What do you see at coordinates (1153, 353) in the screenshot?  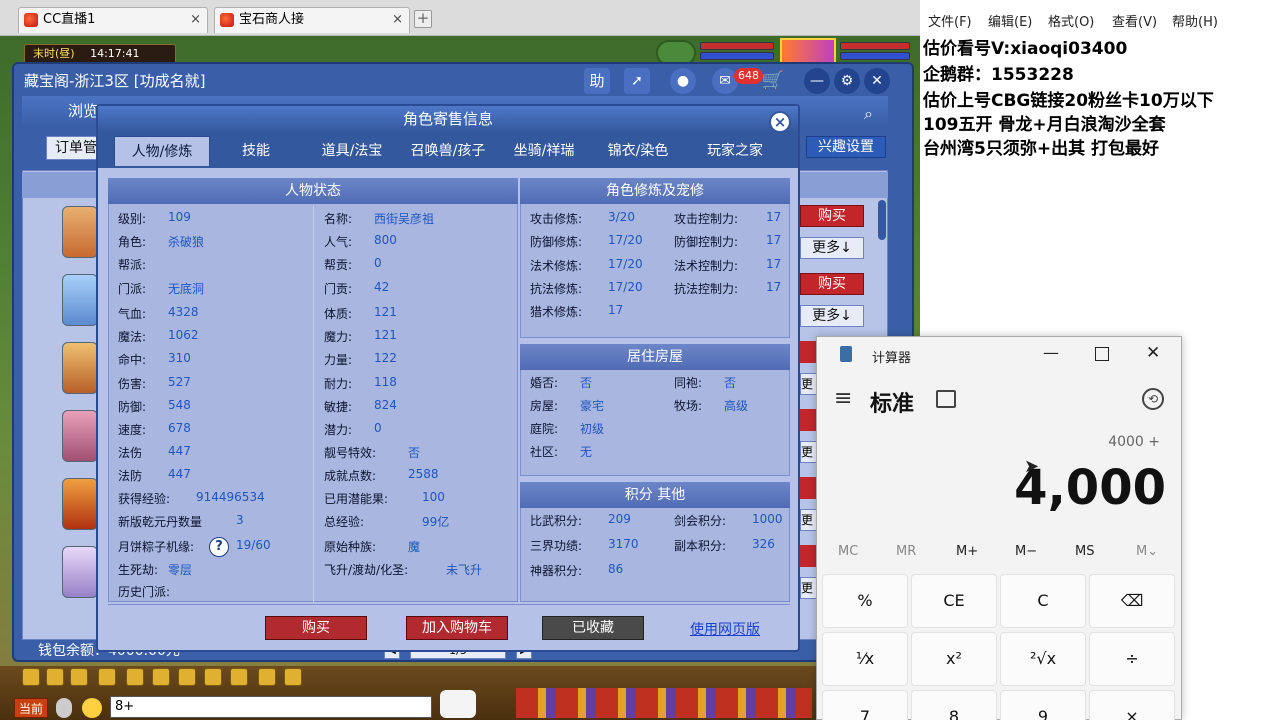 I see `close-icon: ✕` at bounding box center [1153, 353].